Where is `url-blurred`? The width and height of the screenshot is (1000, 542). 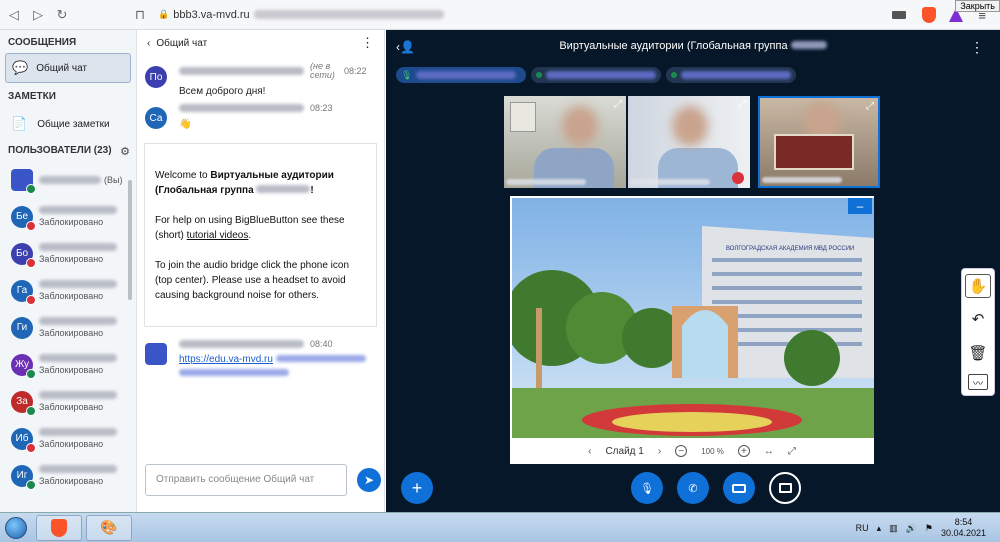
url-blurred is located at coordinates (348, 14).